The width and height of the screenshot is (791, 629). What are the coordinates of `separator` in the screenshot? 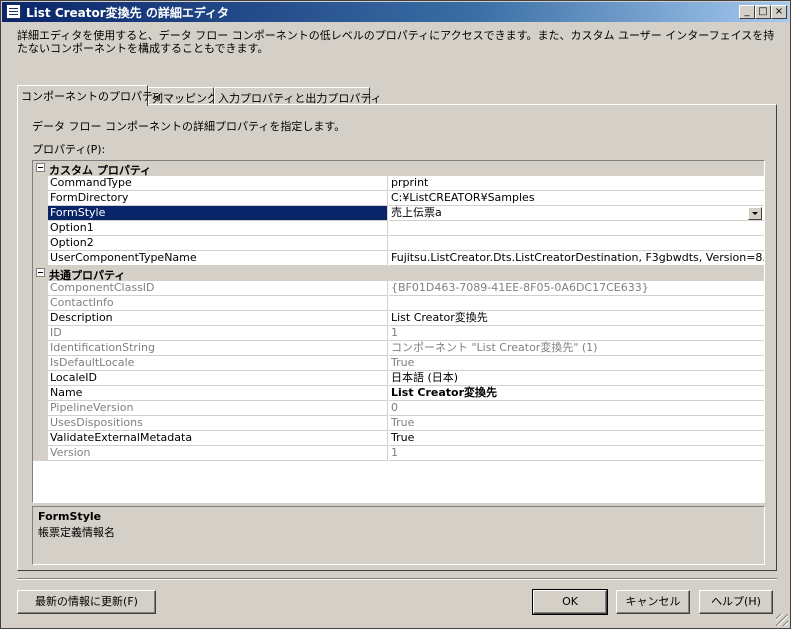 It's located at (397, 579).